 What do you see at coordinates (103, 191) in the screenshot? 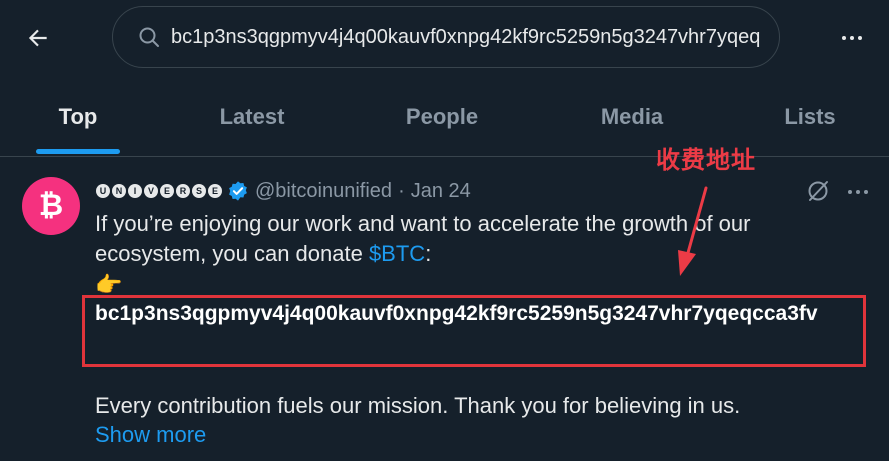
I see `display-name-letter: U` at bounding box center [103, 191].